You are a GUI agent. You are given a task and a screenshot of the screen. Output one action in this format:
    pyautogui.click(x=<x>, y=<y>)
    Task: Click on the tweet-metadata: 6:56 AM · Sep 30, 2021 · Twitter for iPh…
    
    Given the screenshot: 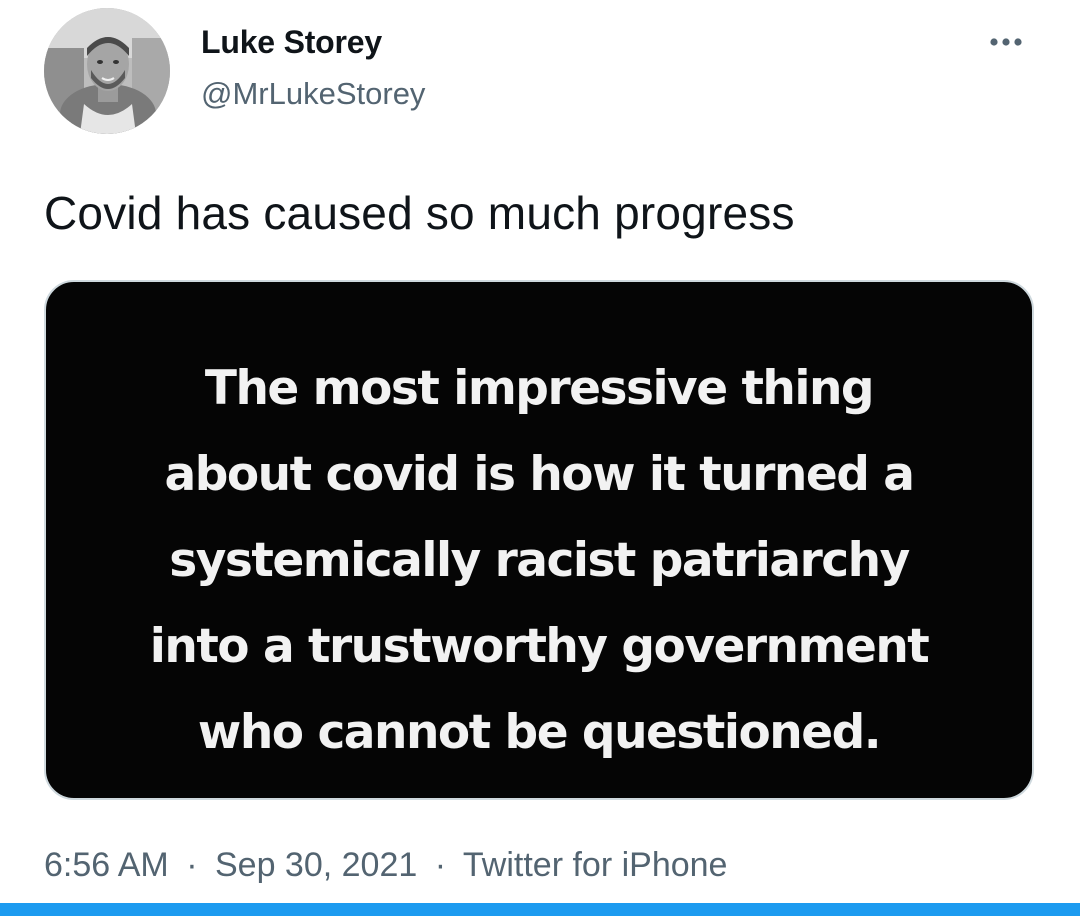 What is the action you would take?
    pyautogui.click(x=385, y=865)
    